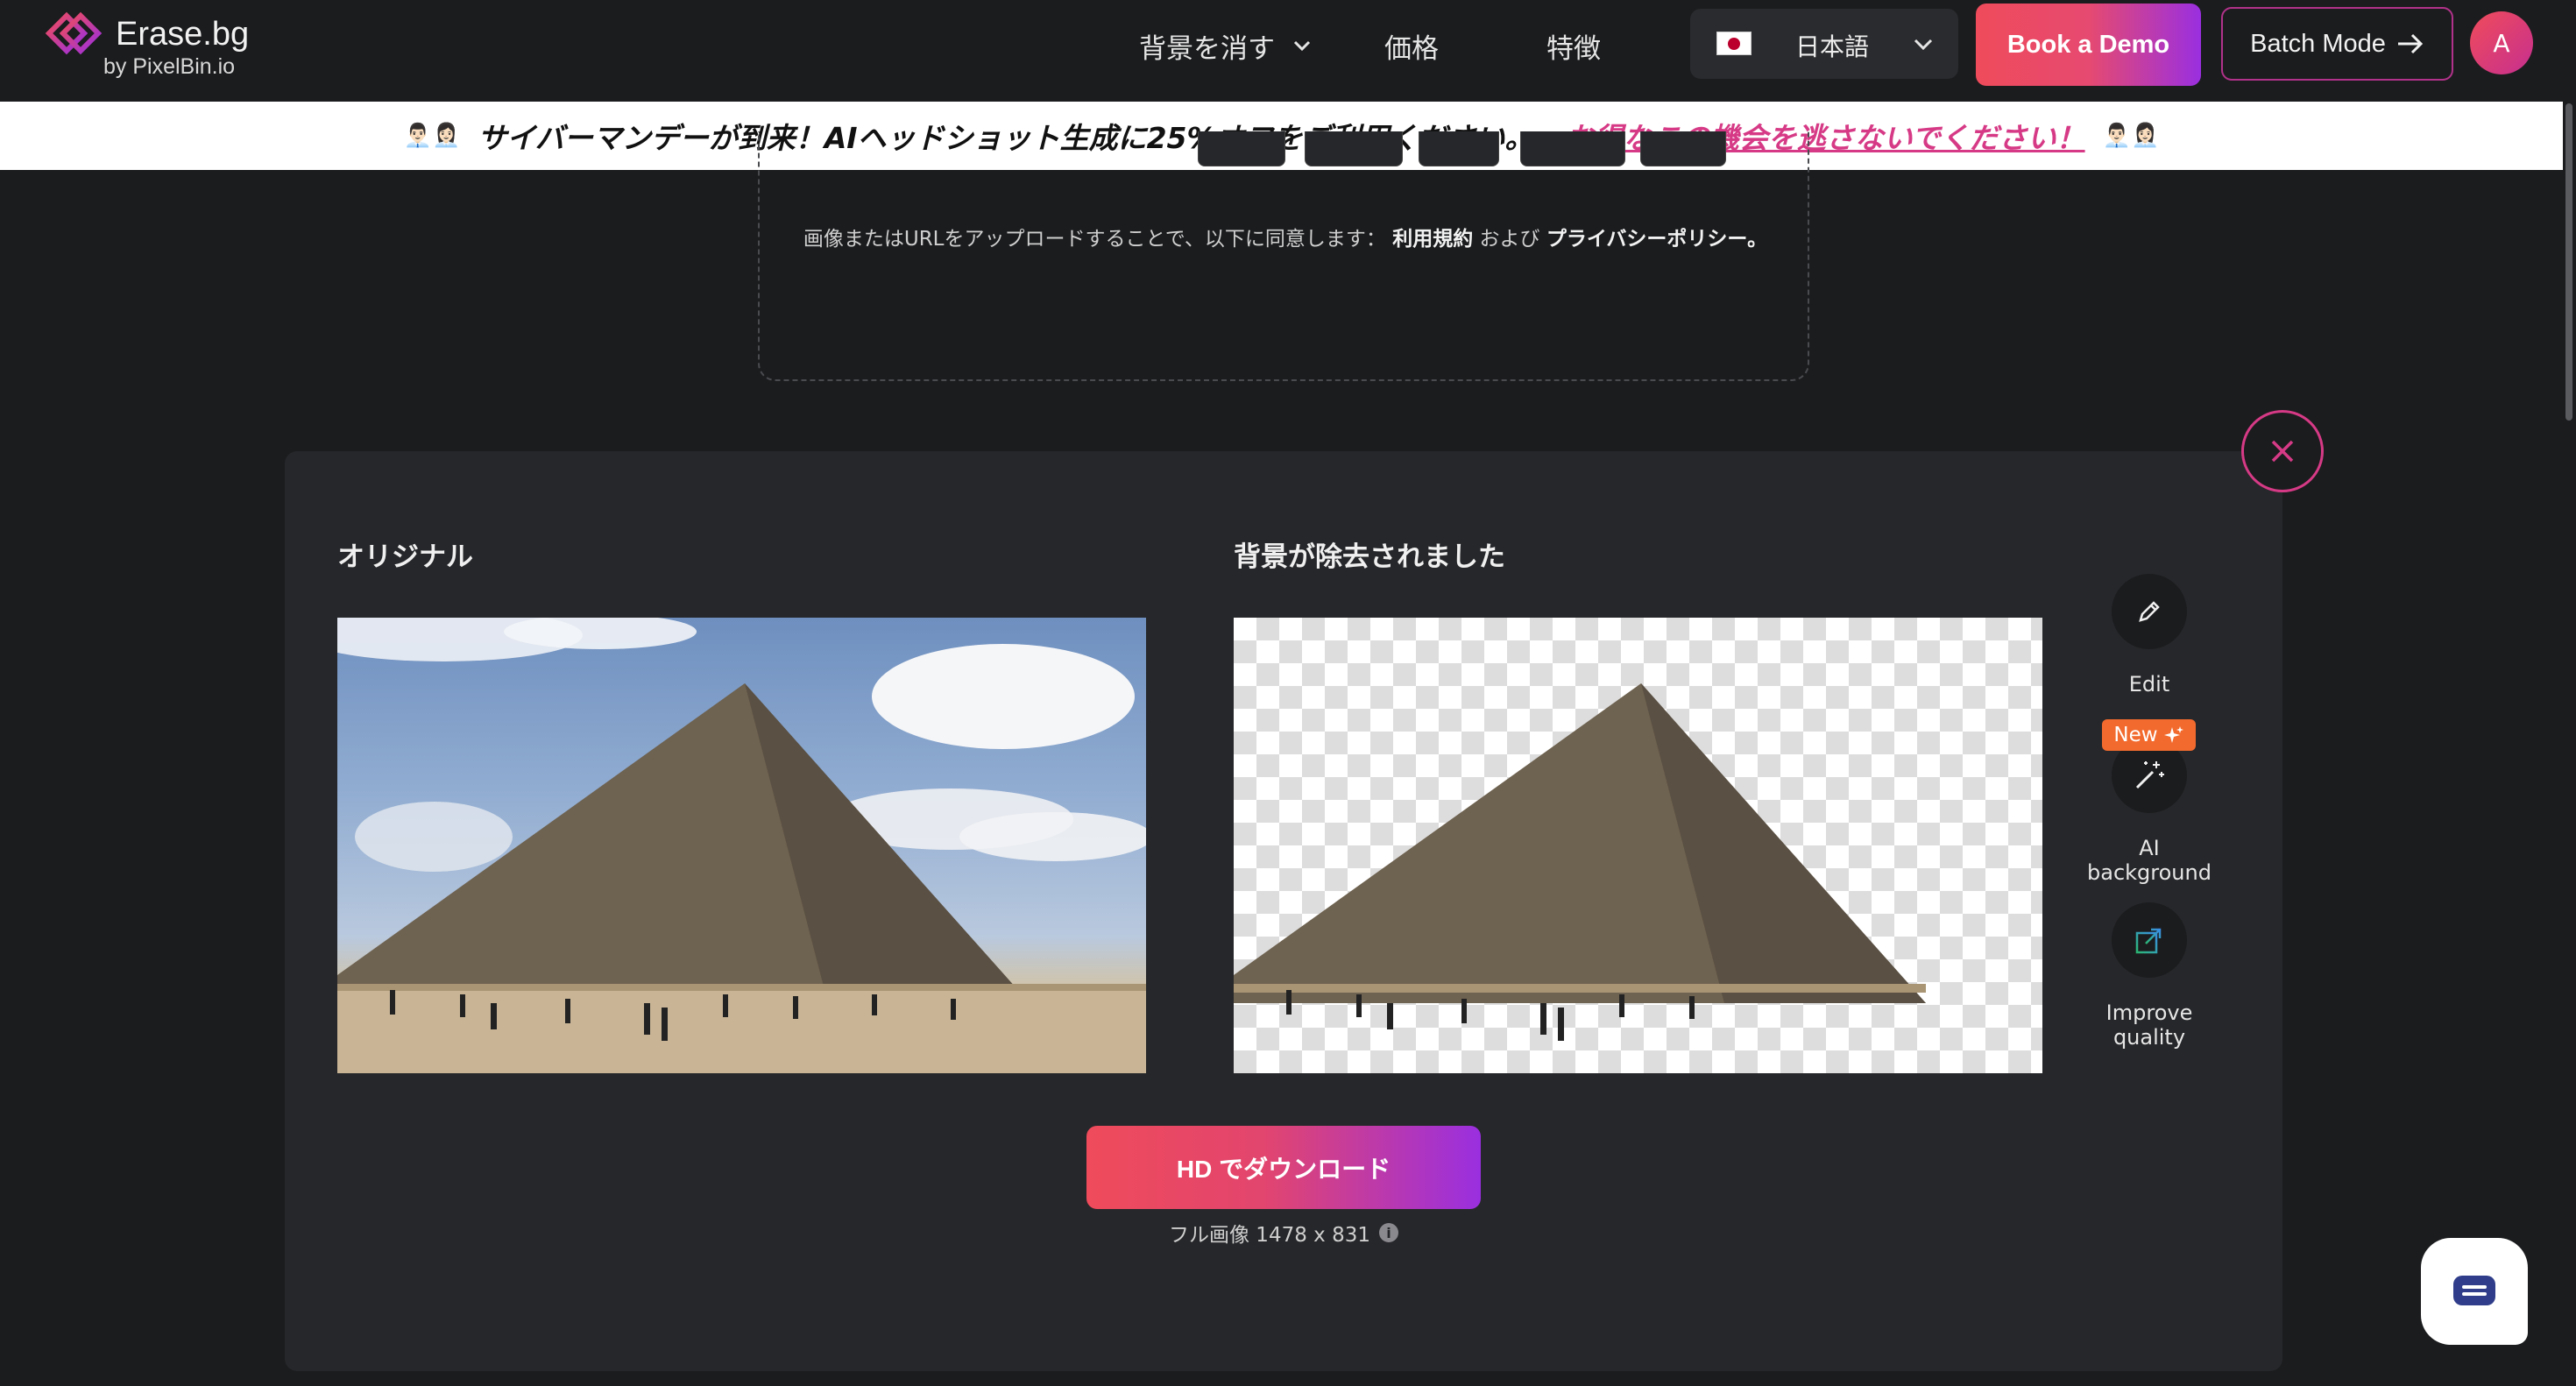  I want to click on removed-title: 背景が除去されました, so click(1369, 557).